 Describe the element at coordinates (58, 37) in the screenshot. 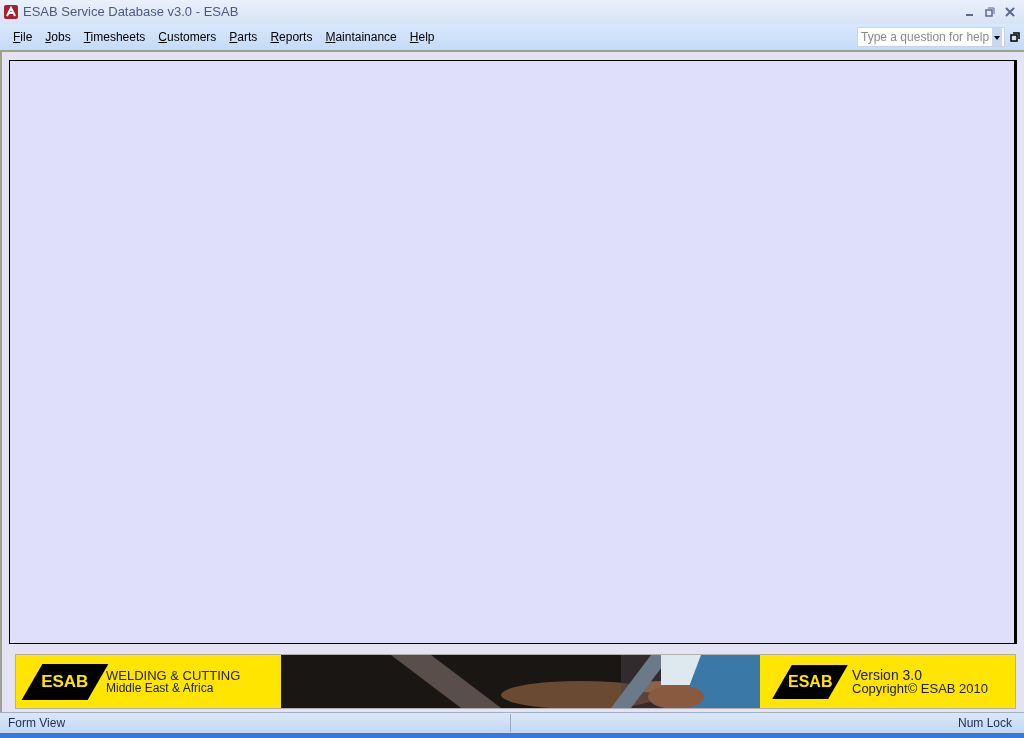

I see `menu-item: Jobs` at that location.